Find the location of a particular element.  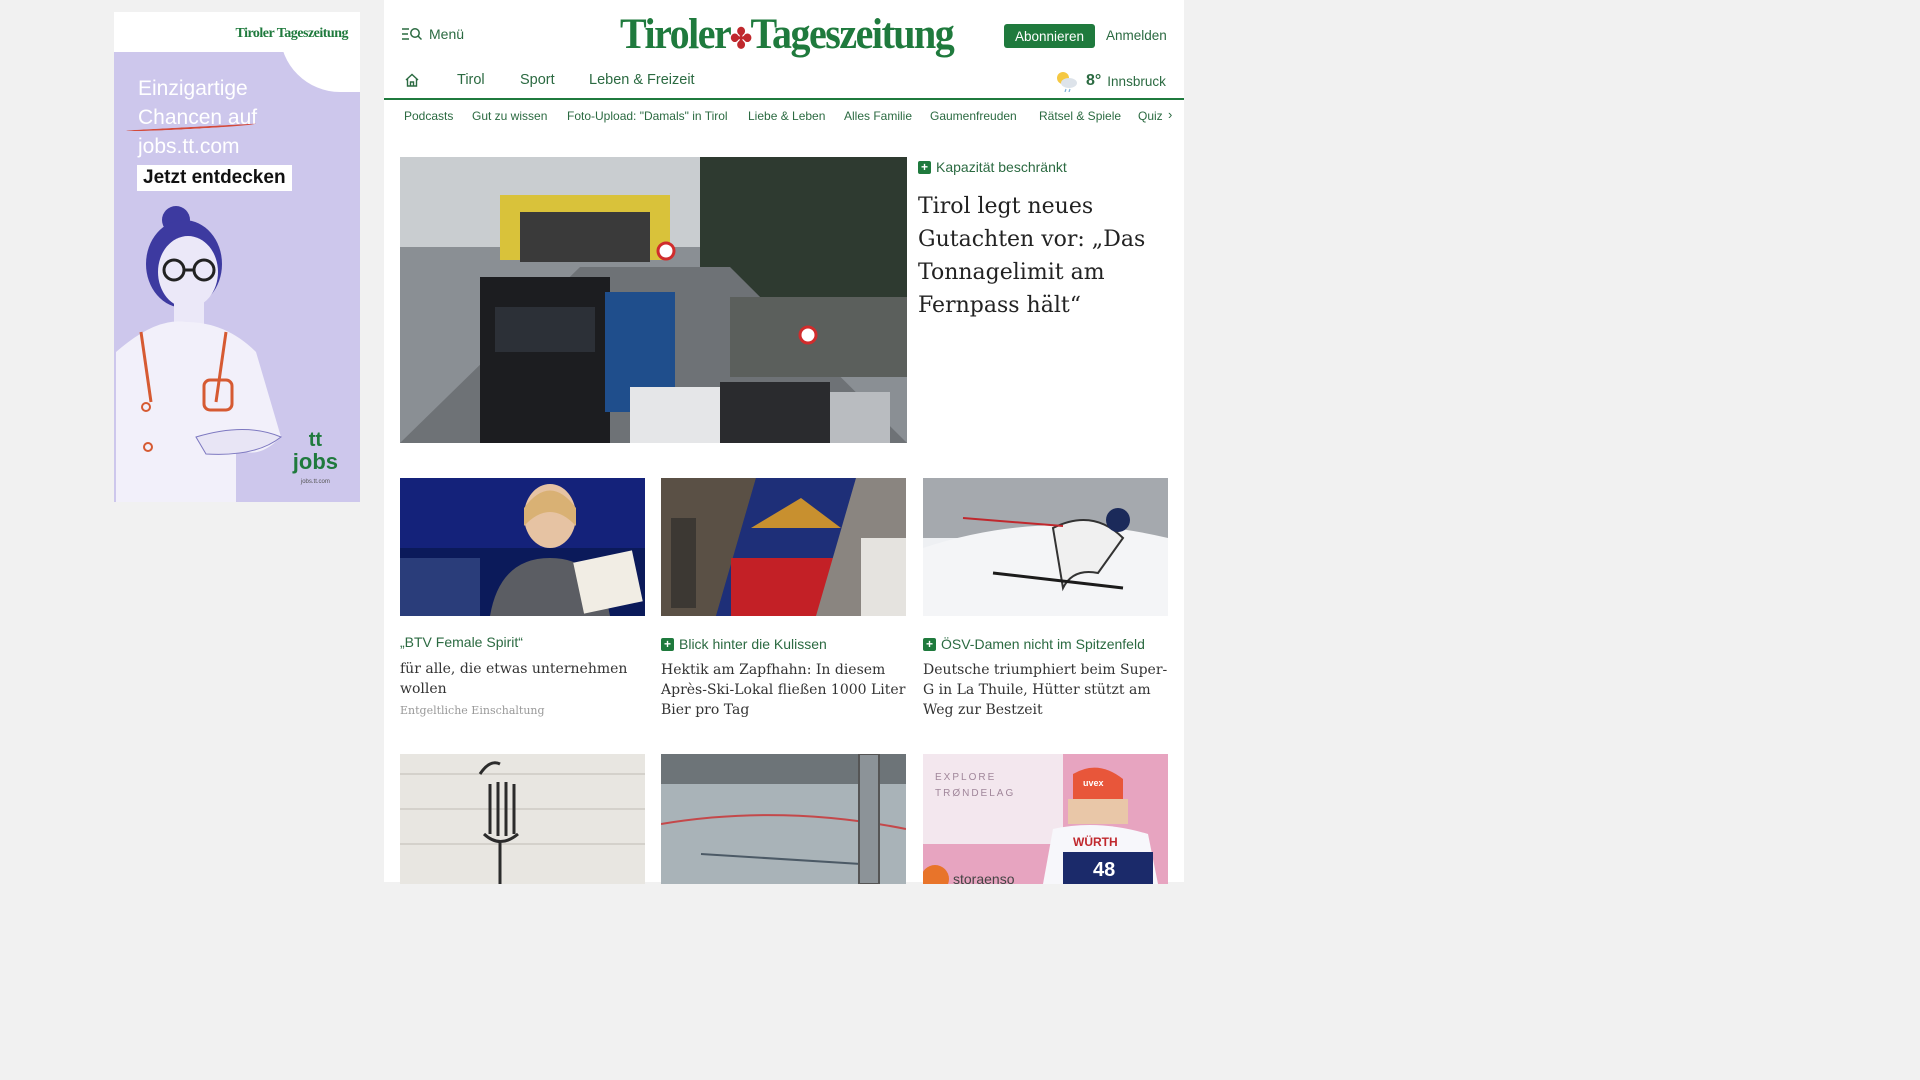

card-image-pitchfork is located at coordinates (522, 819).